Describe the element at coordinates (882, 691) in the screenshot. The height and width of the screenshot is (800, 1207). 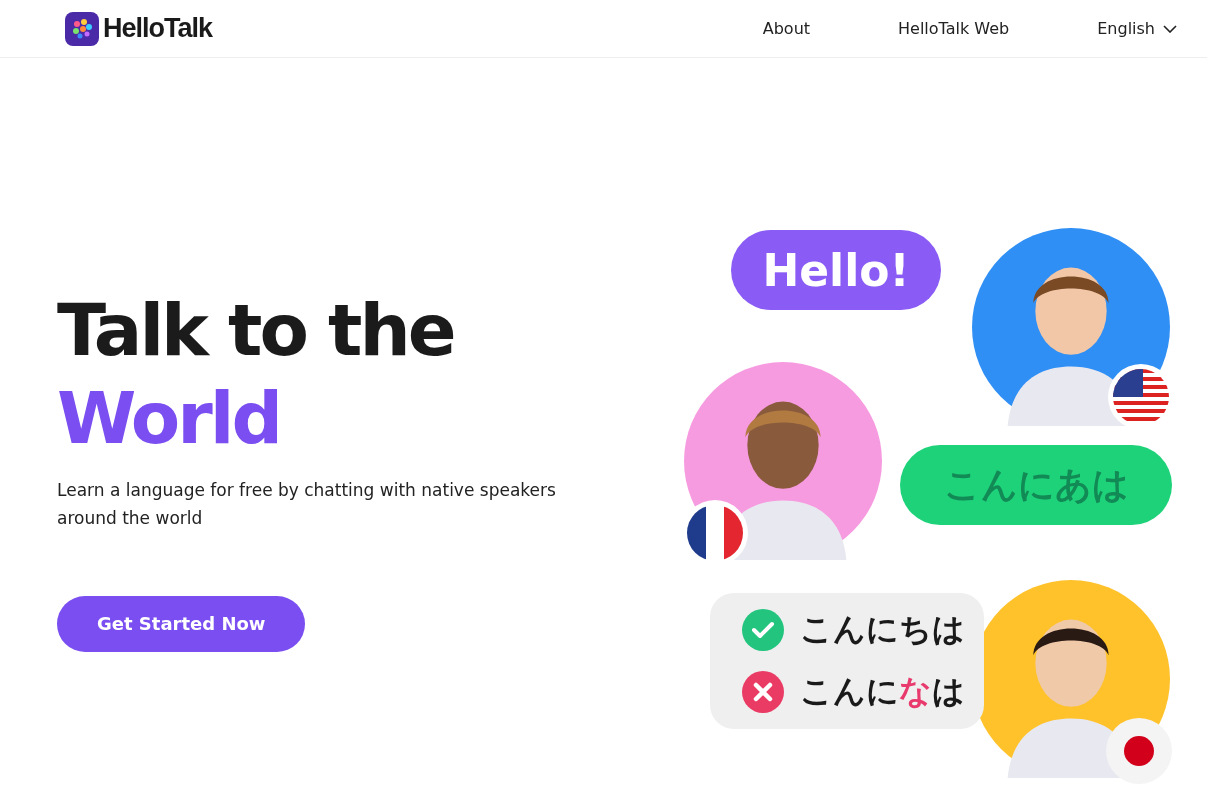
I see `answer-text: こんになは` at that location.